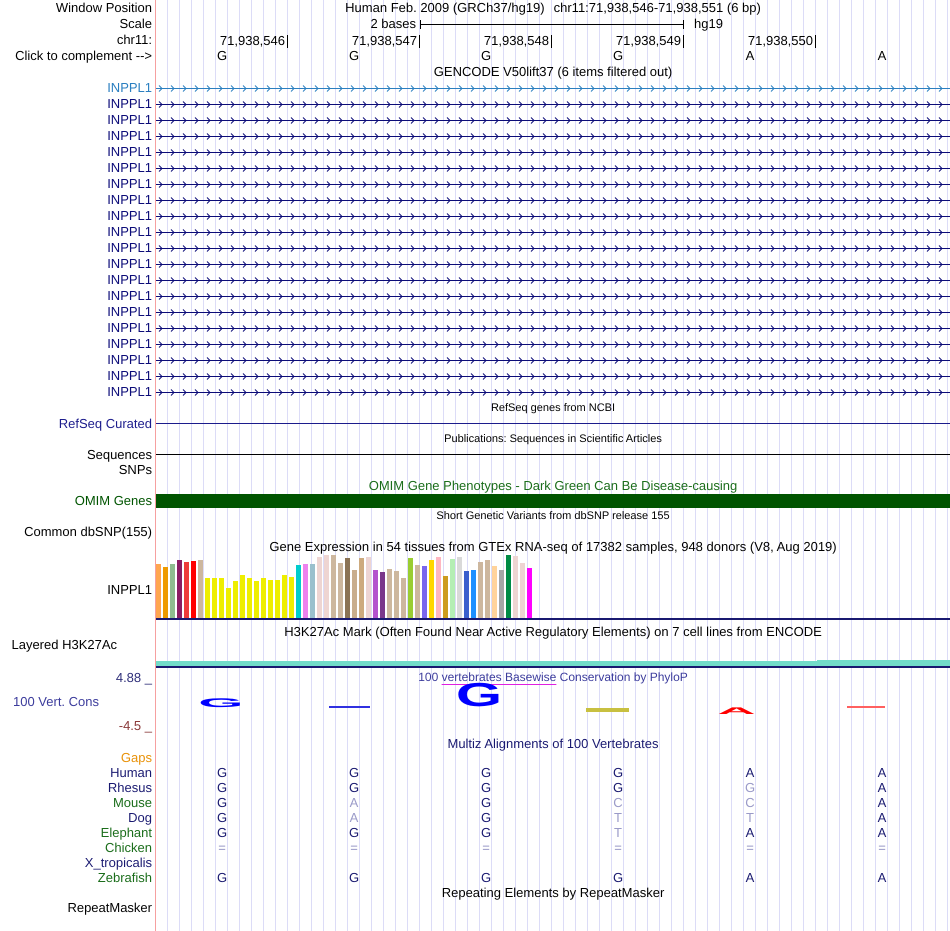 The width and height of the screenshot is (950, 931). Describe the element at coordinates (553, 663) in the screenshot. I see `signal-bar` at that location.